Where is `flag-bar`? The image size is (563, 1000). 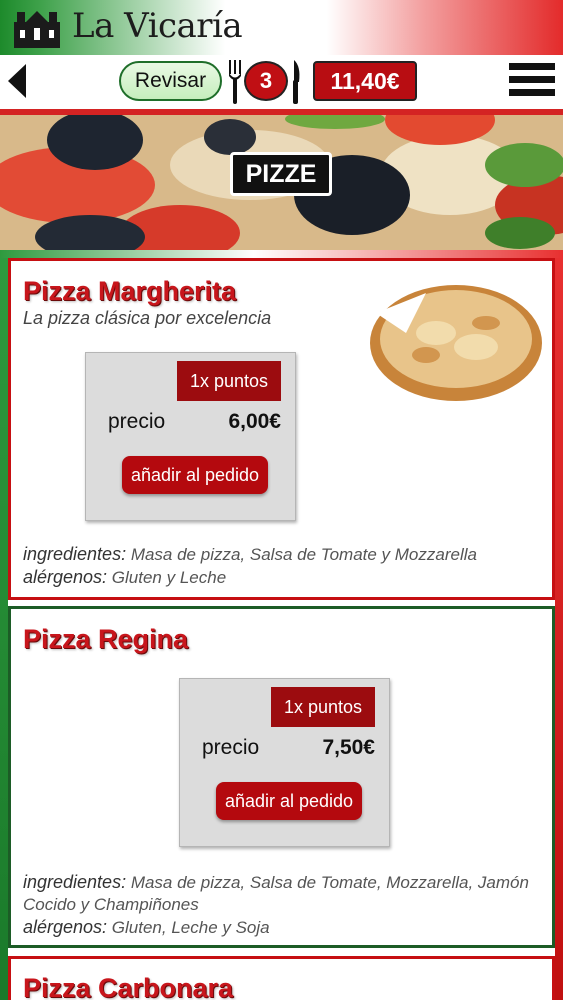
flag-bar is located at coordinates (281, 254).